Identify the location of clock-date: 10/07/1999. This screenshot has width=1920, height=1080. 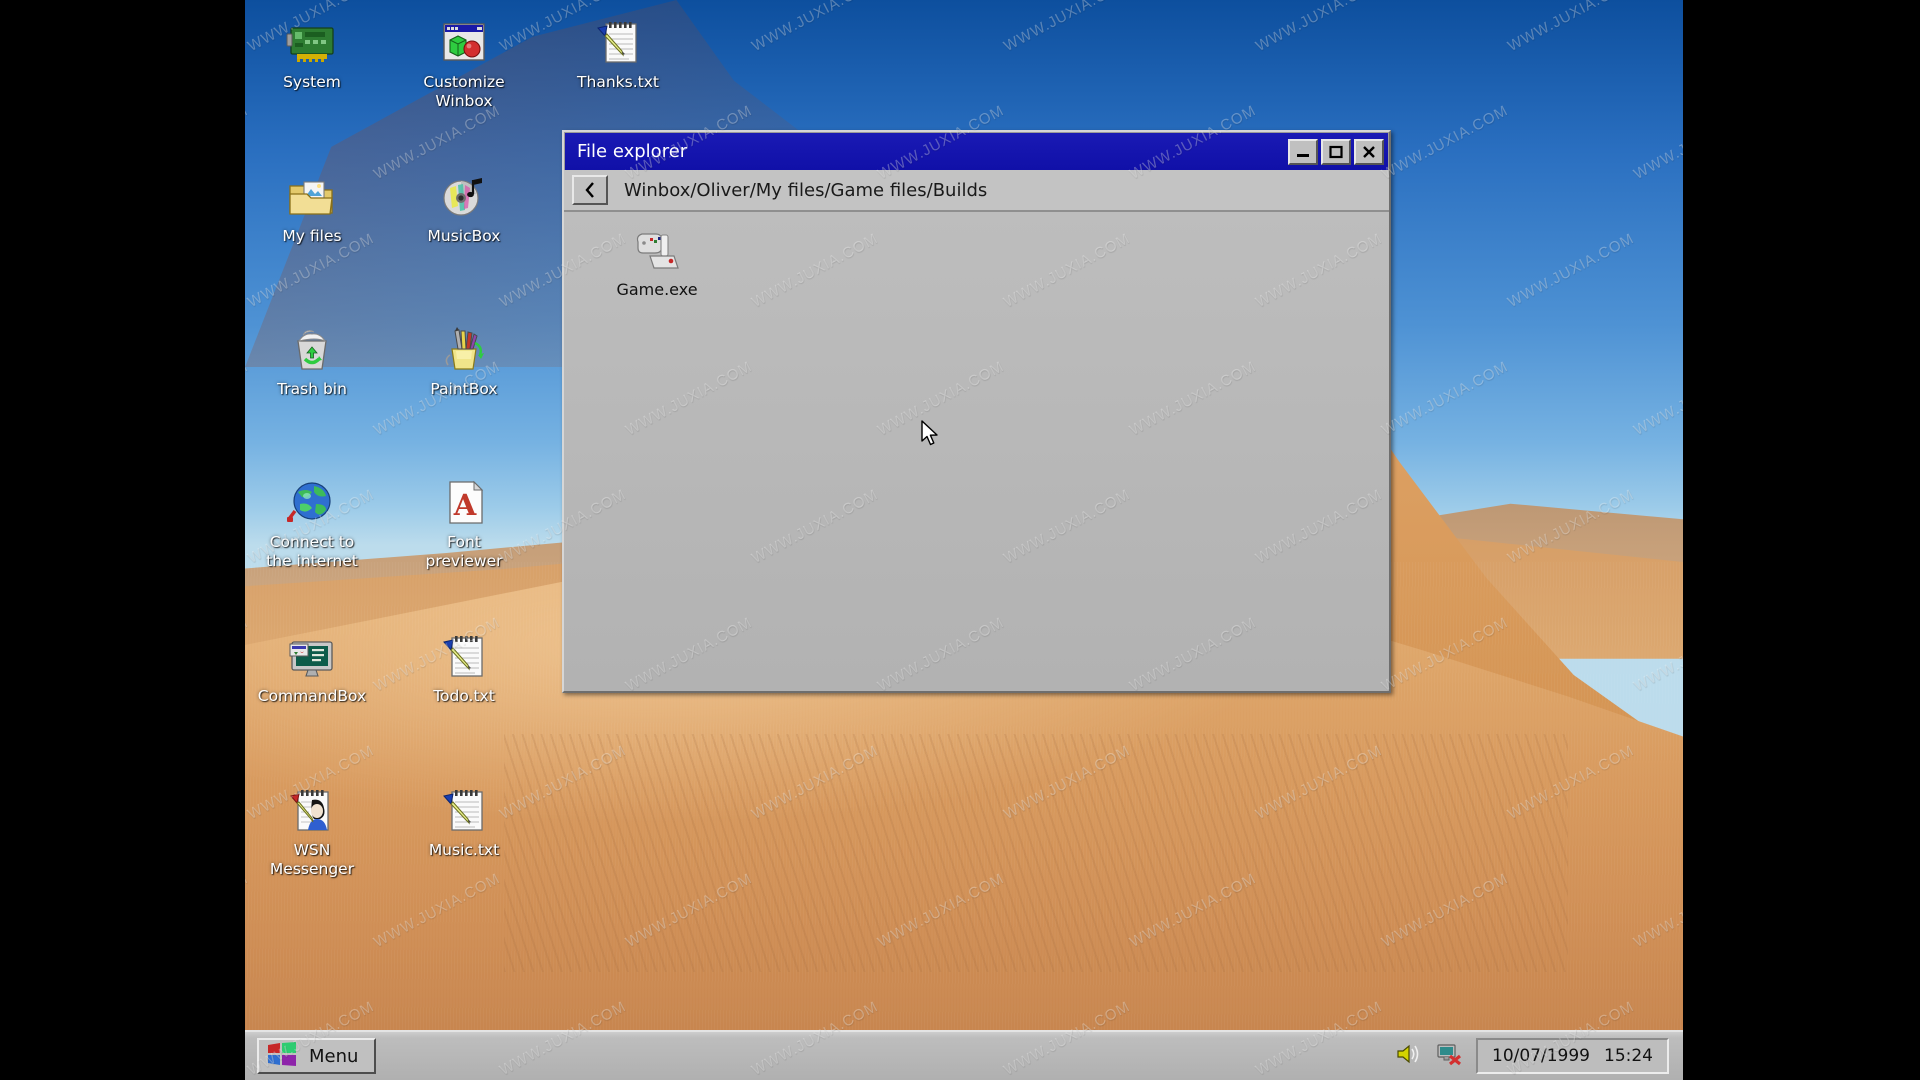
(1541, 1056).